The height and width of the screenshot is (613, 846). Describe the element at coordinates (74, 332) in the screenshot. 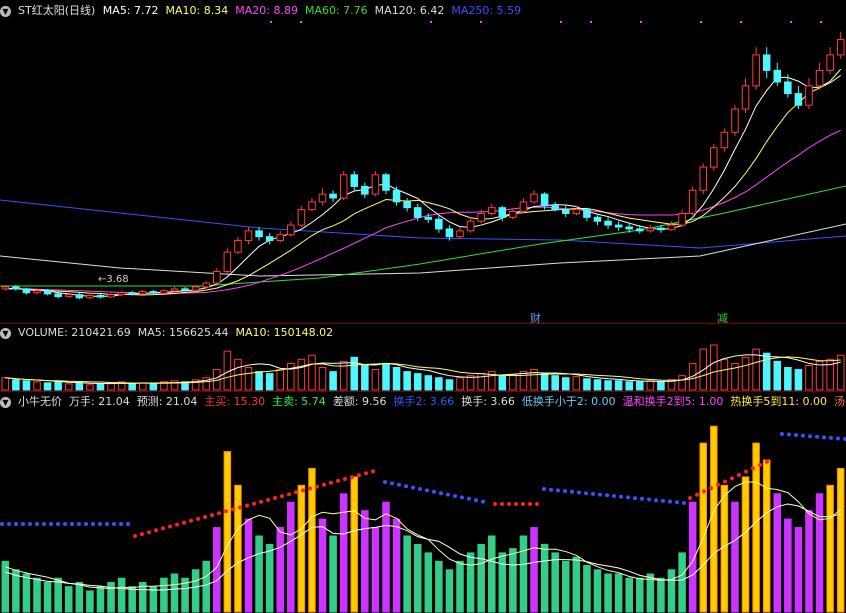

I see `legend-item: VOLUME: 210421.69` at that location.